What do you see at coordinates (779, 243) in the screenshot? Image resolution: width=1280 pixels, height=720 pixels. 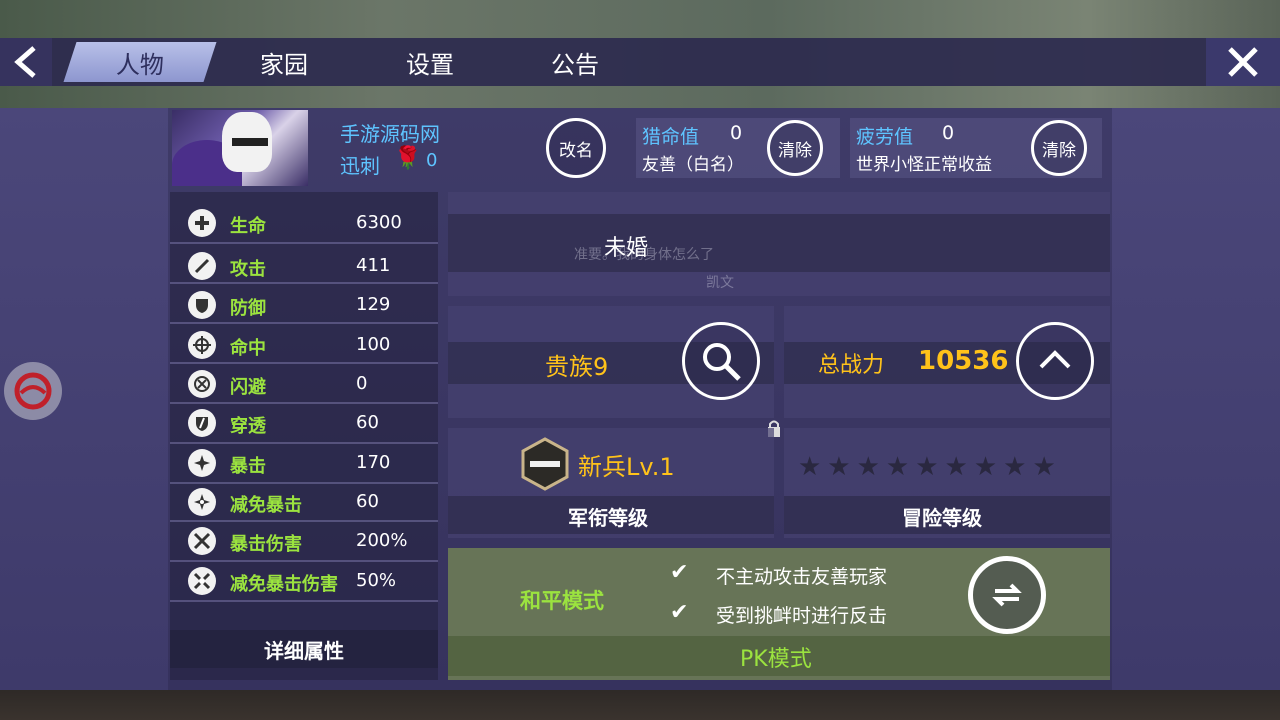 I see `marriage-strip` at bounding box center [779, 243].